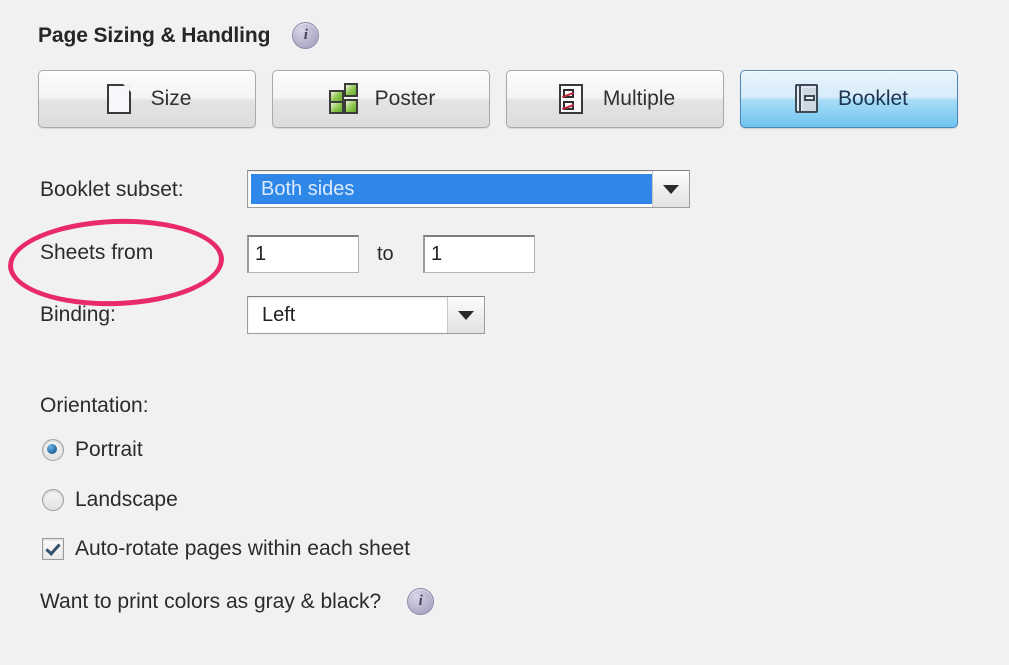 Image resolution: width=1009 pixels, height=665 pixels. Describe the element at coordinates (344, 99) in the screenshot. I see `poster-tiles-icon` at that location.